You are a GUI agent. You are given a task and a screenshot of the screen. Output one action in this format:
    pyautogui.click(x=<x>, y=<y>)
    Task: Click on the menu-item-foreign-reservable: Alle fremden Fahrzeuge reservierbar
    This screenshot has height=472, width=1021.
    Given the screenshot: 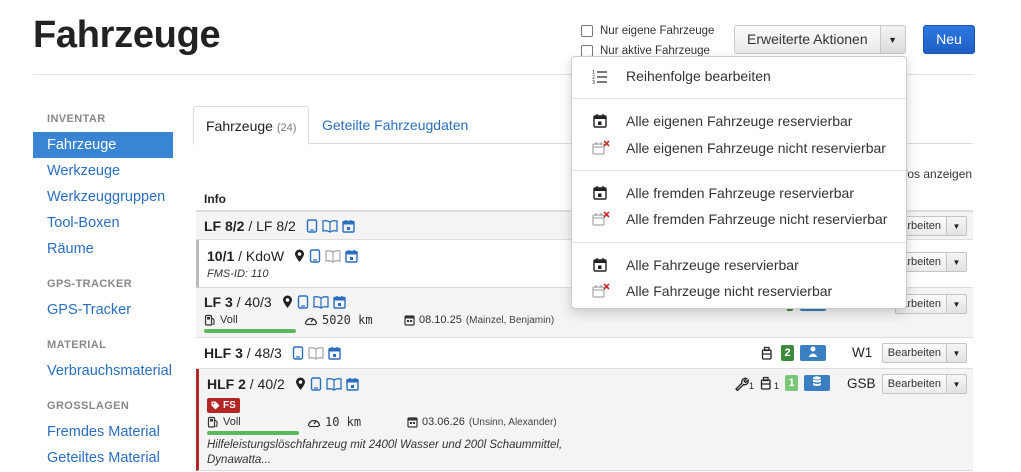 What is the action you would take?
    pyautogui.click(x=739, y=193)
    